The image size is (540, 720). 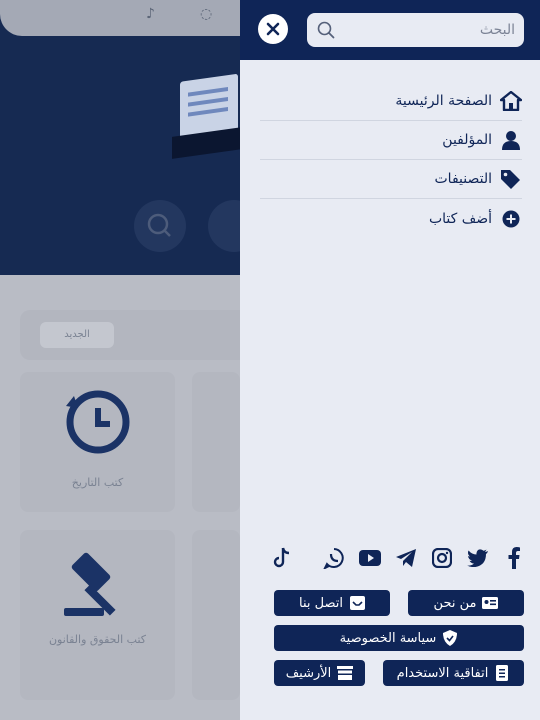 I want to click on document-icon, so click(x=502, y=673).